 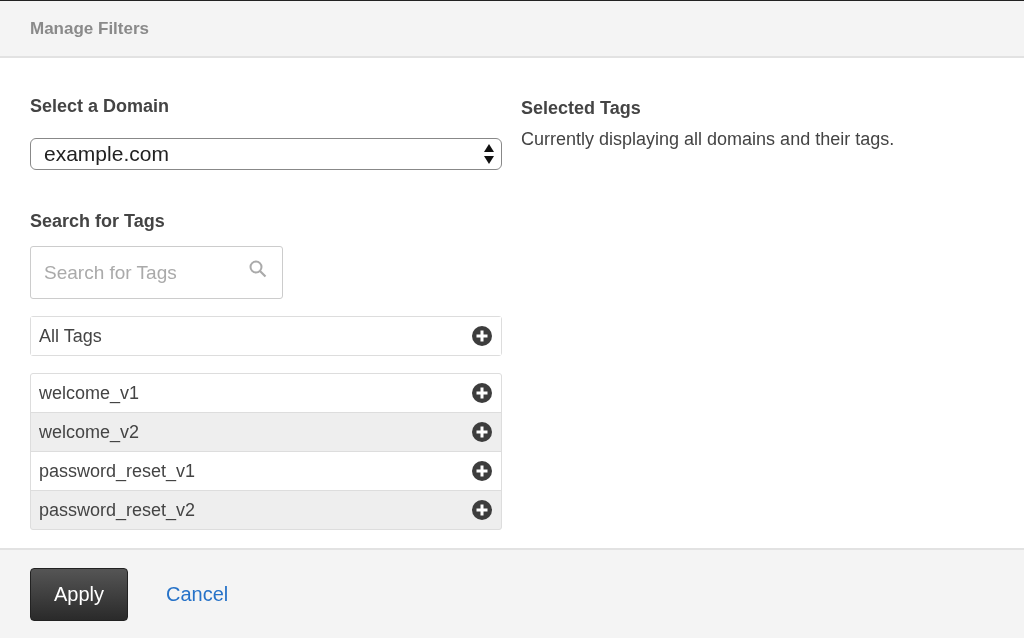 I want to click on selected-tags-heading: Selected Tags, so click(x=581, y=108).